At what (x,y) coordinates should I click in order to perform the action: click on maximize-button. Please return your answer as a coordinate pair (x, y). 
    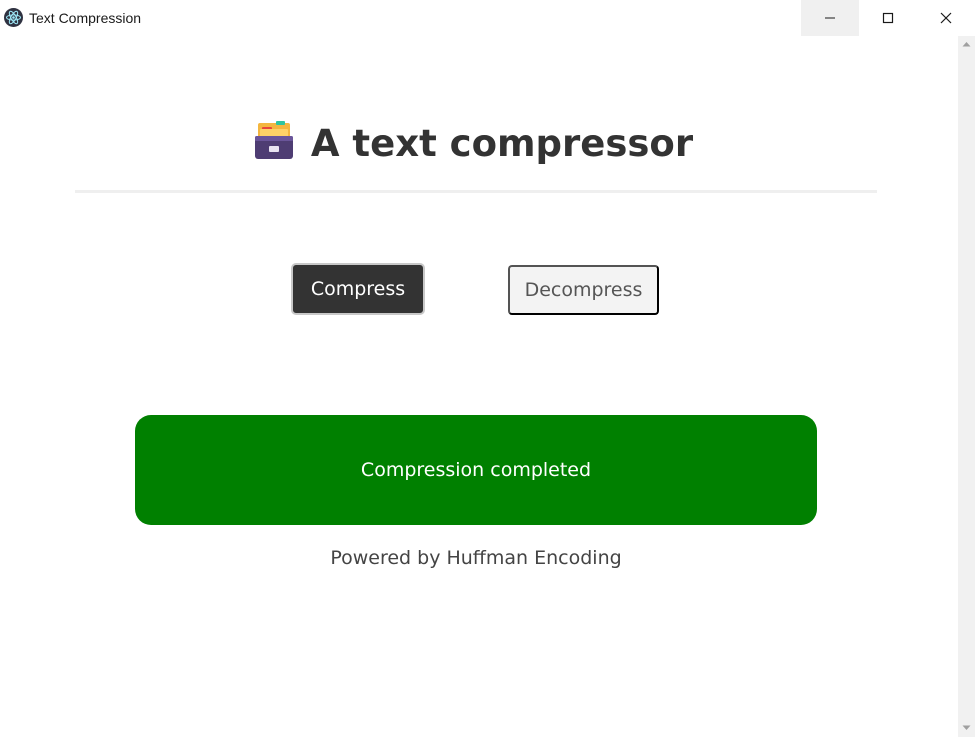
    Looking at the image, I should click on (888, 18).